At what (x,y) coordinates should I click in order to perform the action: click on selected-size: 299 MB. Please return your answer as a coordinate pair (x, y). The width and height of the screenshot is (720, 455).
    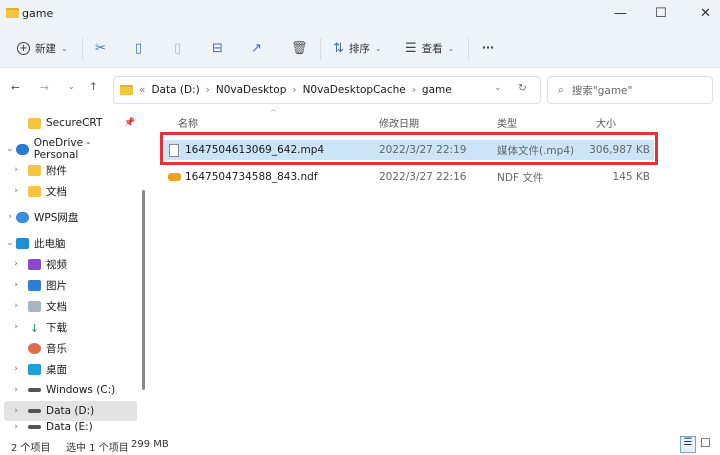
    Looking at the image, I should click on (150, 444).